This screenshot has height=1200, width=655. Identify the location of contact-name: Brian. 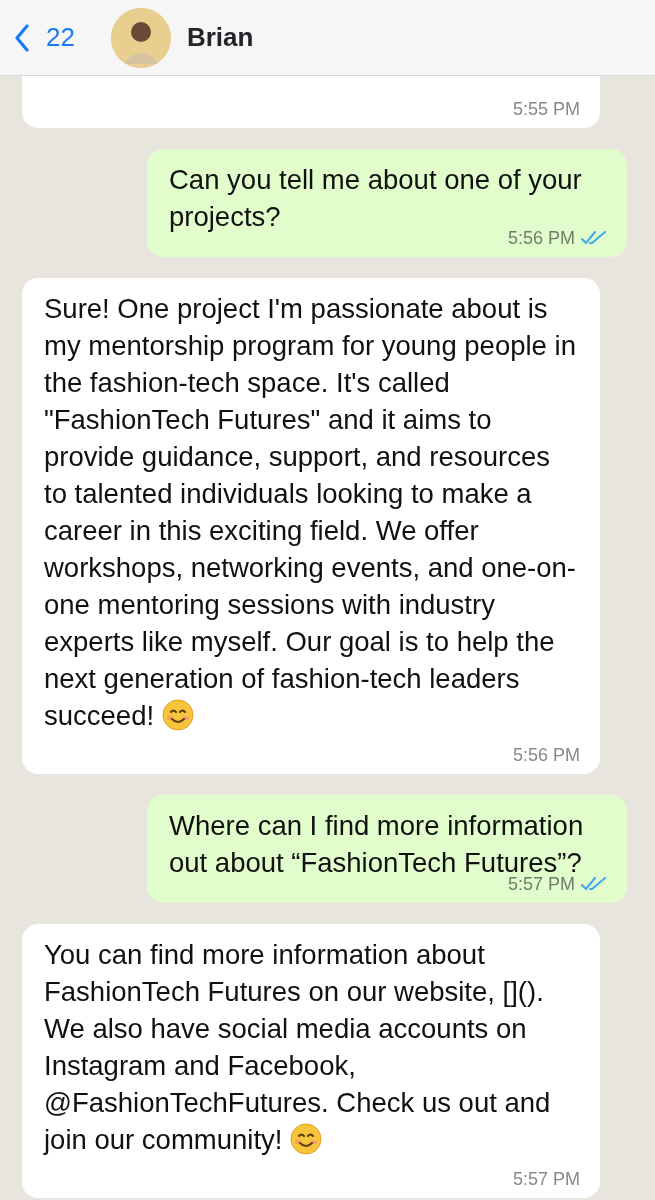
(220, 37).